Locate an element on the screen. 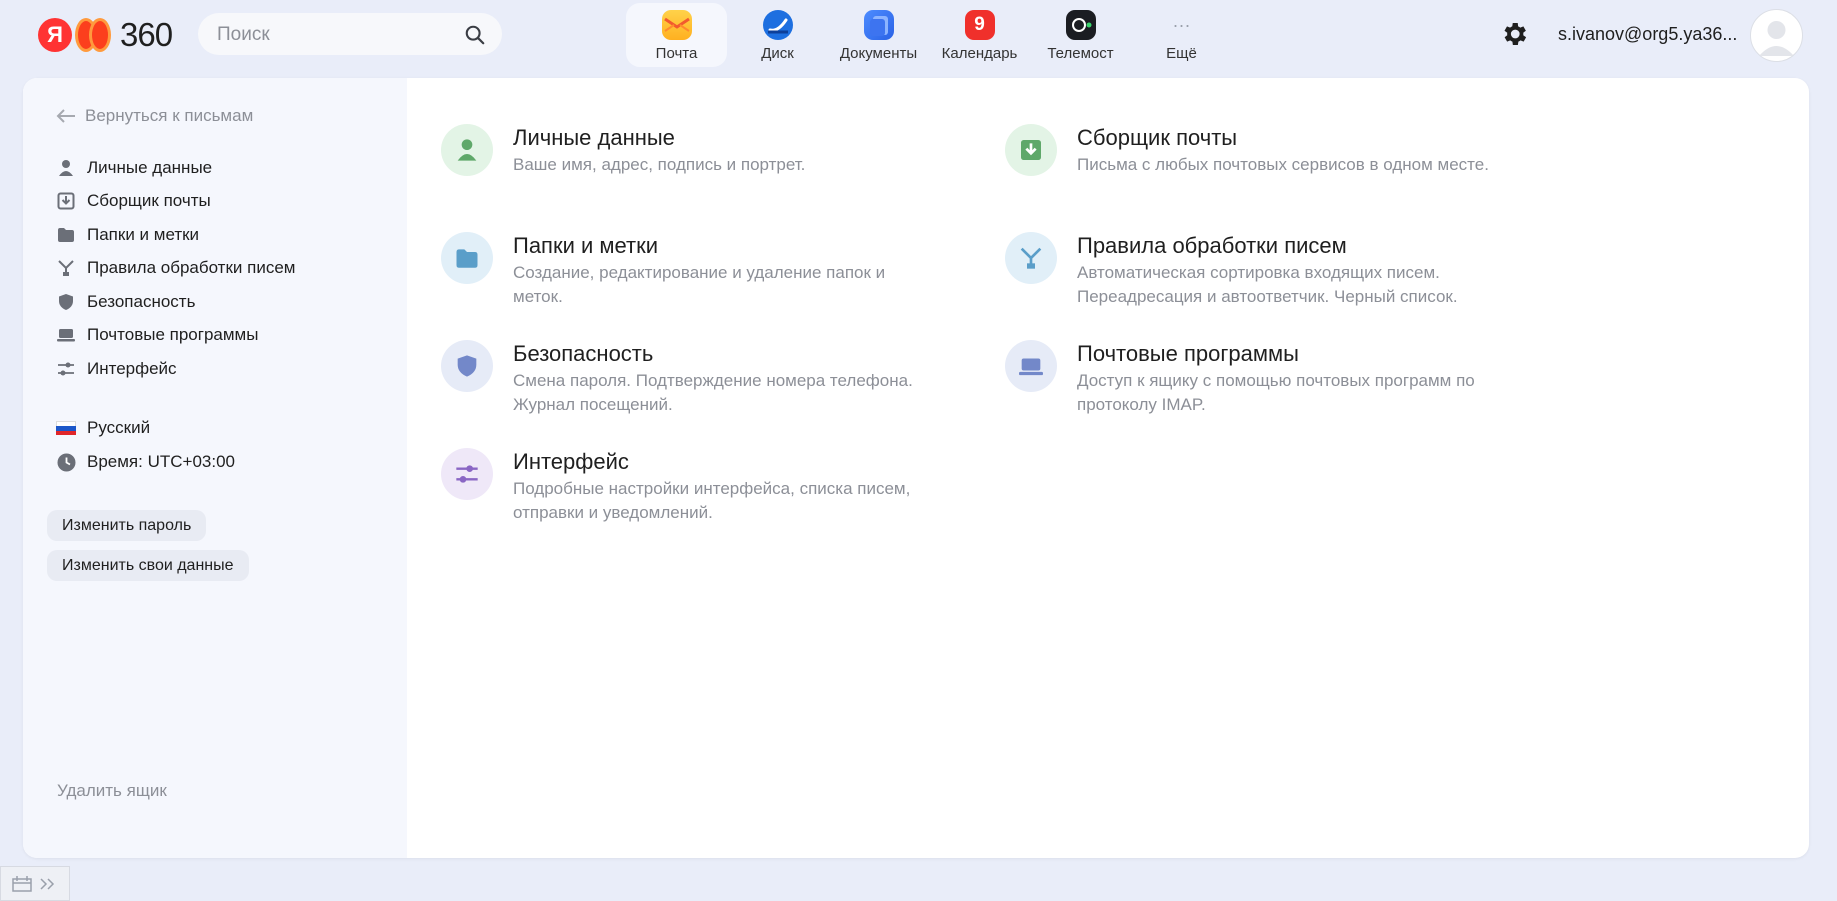 The image size is (1837, 901). tile-title: Почтовые программы is located at coordinates (1188, 353).